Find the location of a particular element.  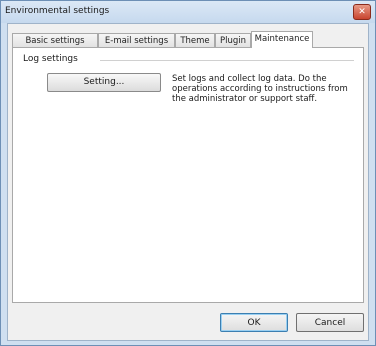

log-settings-group-label: Log settings is located at coordinates (50, 59).